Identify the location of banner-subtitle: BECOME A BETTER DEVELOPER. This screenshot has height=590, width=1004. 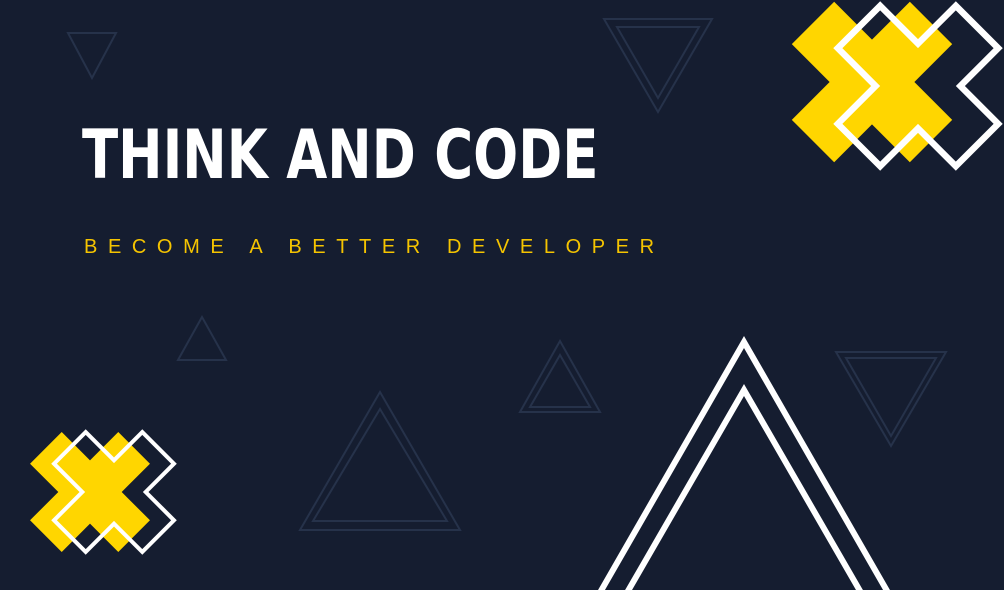
(374, 247).